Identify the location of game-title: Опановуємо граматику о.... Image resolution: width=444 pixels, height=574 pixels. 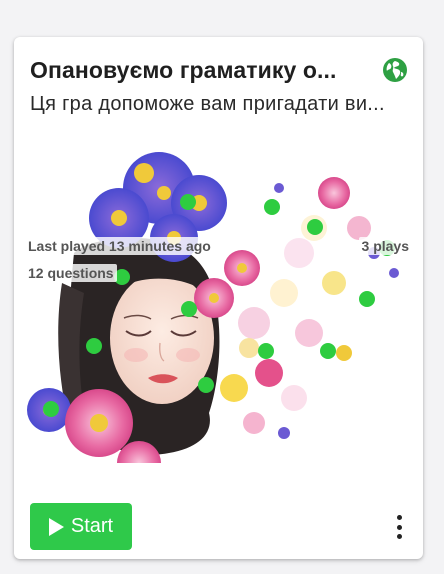
(183, 69).